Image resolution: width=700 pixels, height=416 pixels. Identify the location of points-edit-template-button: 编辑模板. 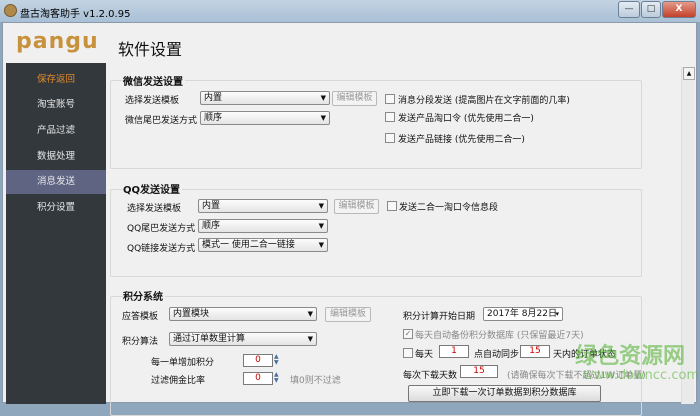
(348, 314).